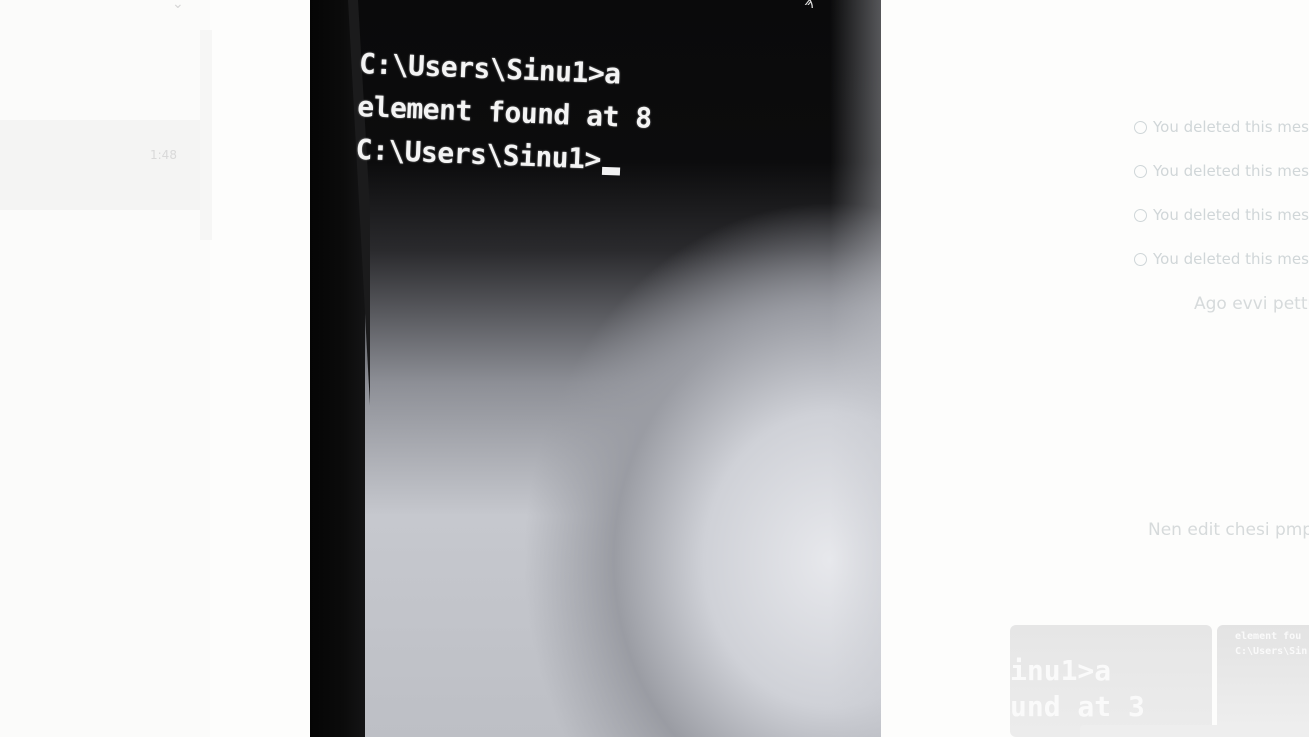 Image resolution: width=1309 pixels, height=737 pixels. Describe the element at coordinates (1251, 304) in the screenshot. I see `chat-message-text: Ago evvi pettu` at that location.